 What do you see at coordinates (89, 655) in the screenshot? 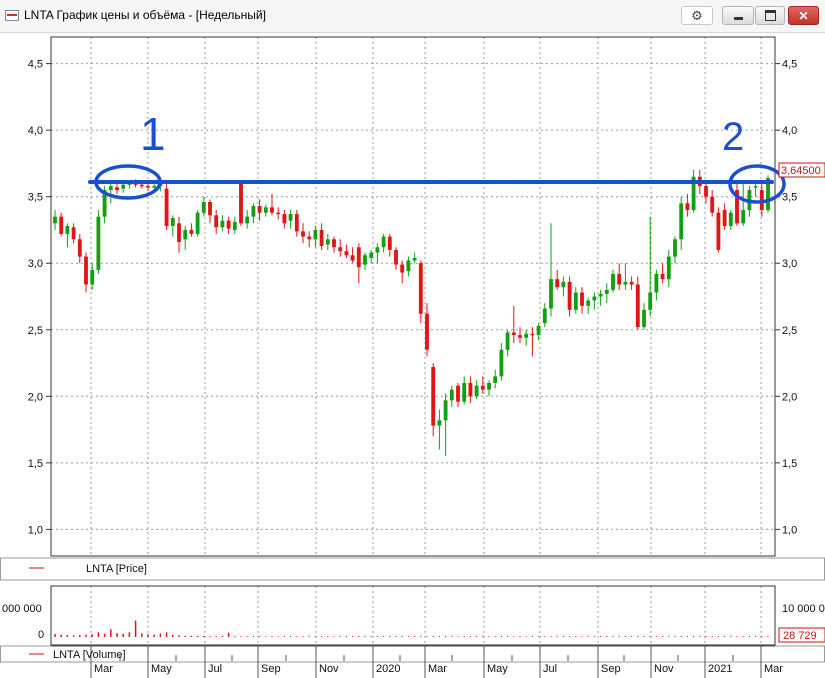
I see `volume-legend-label: LNTA [Volume]` at bounding box center [89, 655].